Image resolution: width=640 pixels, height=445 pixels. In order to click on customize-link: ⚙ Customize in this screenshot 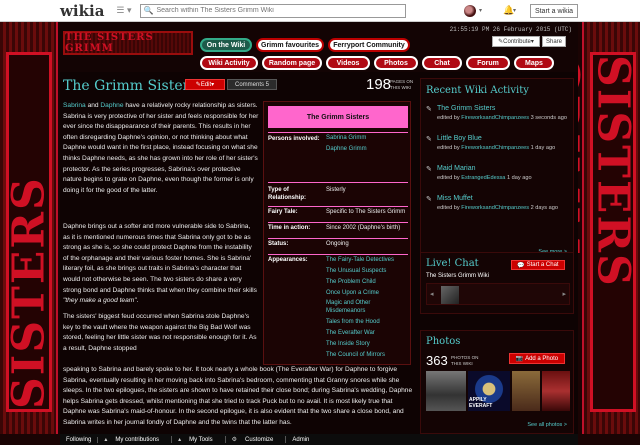, I will do `click(256, 439)`.